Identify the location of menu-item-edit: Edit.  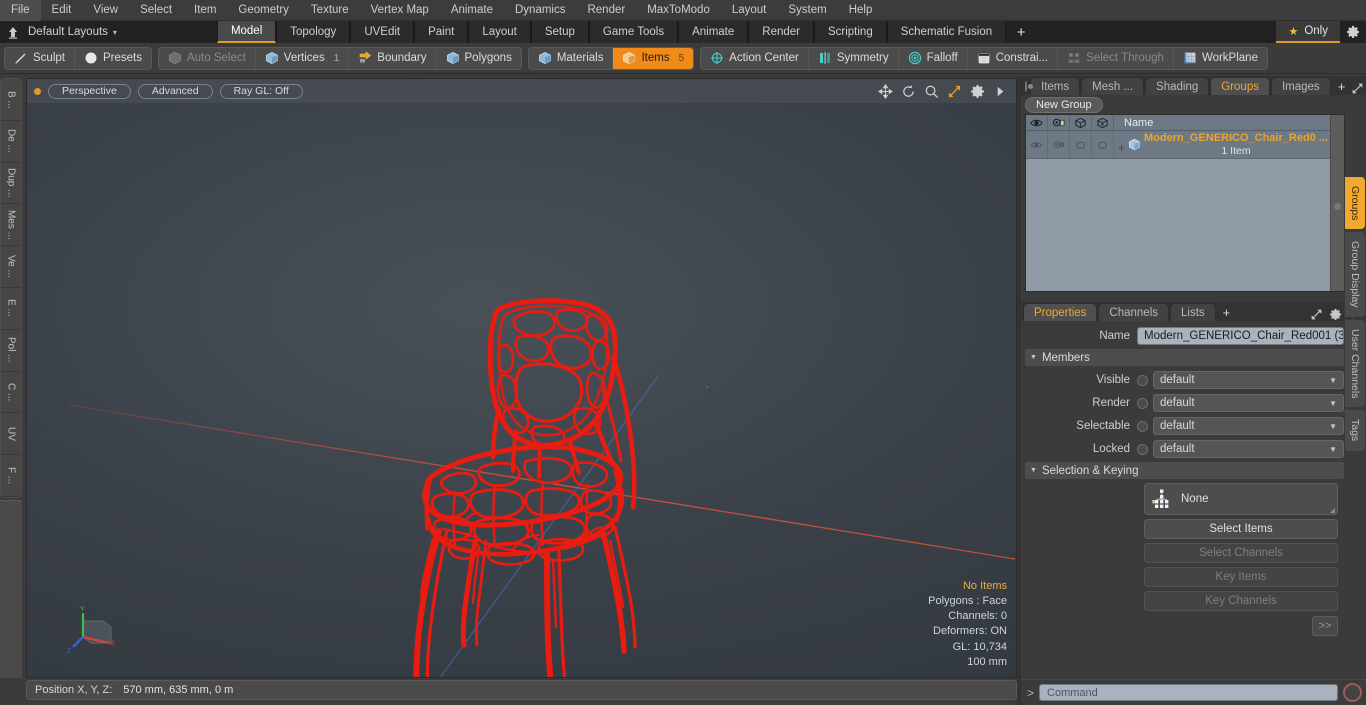
(62, 10).